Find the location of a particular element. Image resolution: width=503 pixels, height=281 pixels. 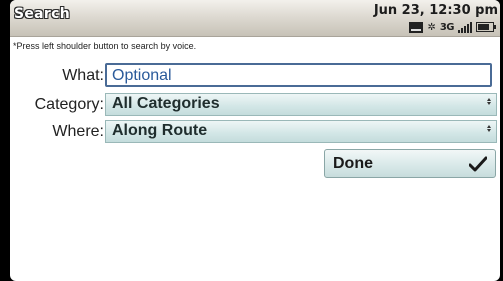

battery-icon is located at coordinates (486, 27).